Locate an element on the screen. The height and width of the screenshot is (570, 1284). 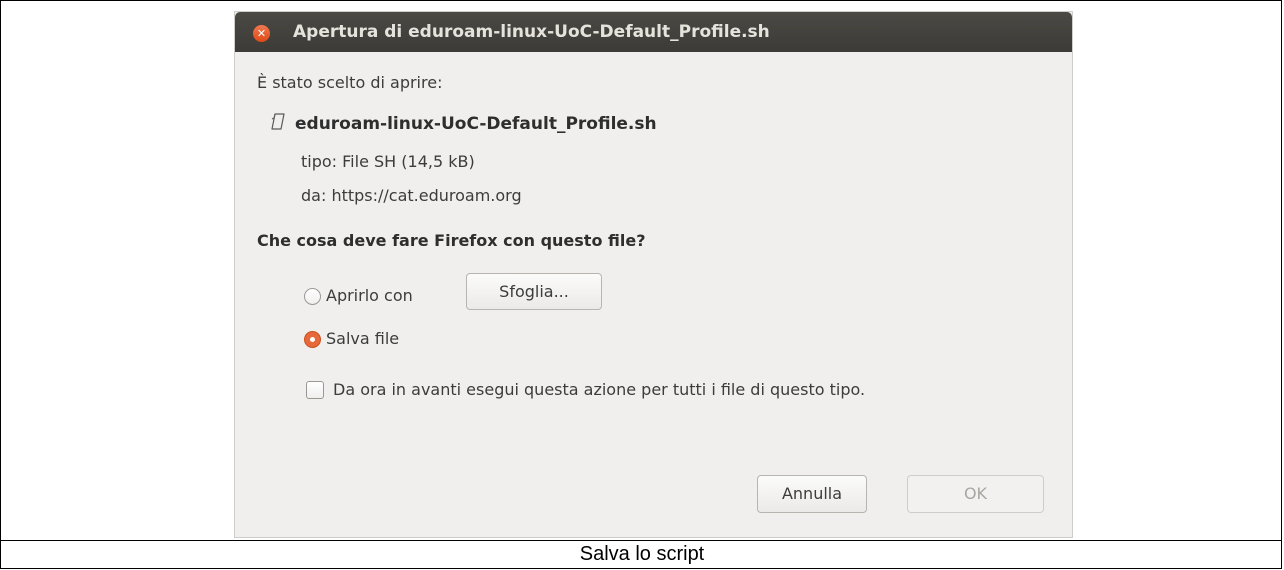
figure-caption: Salva lo script is located at coordinates (642, 554).